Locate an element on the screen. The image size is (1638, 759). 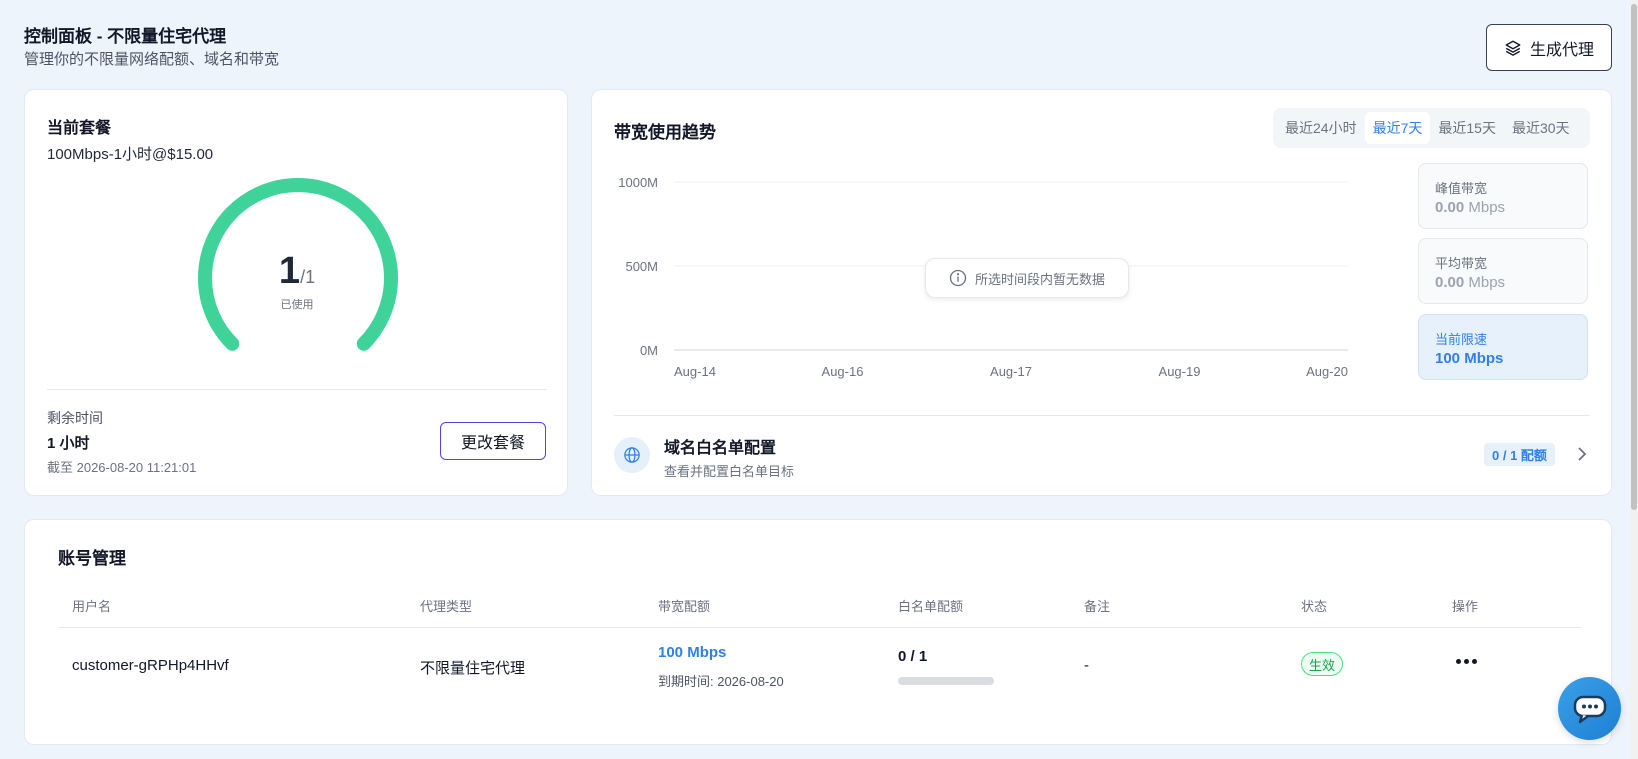
whitelist-quota-badge: 0 / 1 配额 is located at coordinates (1519, 454).